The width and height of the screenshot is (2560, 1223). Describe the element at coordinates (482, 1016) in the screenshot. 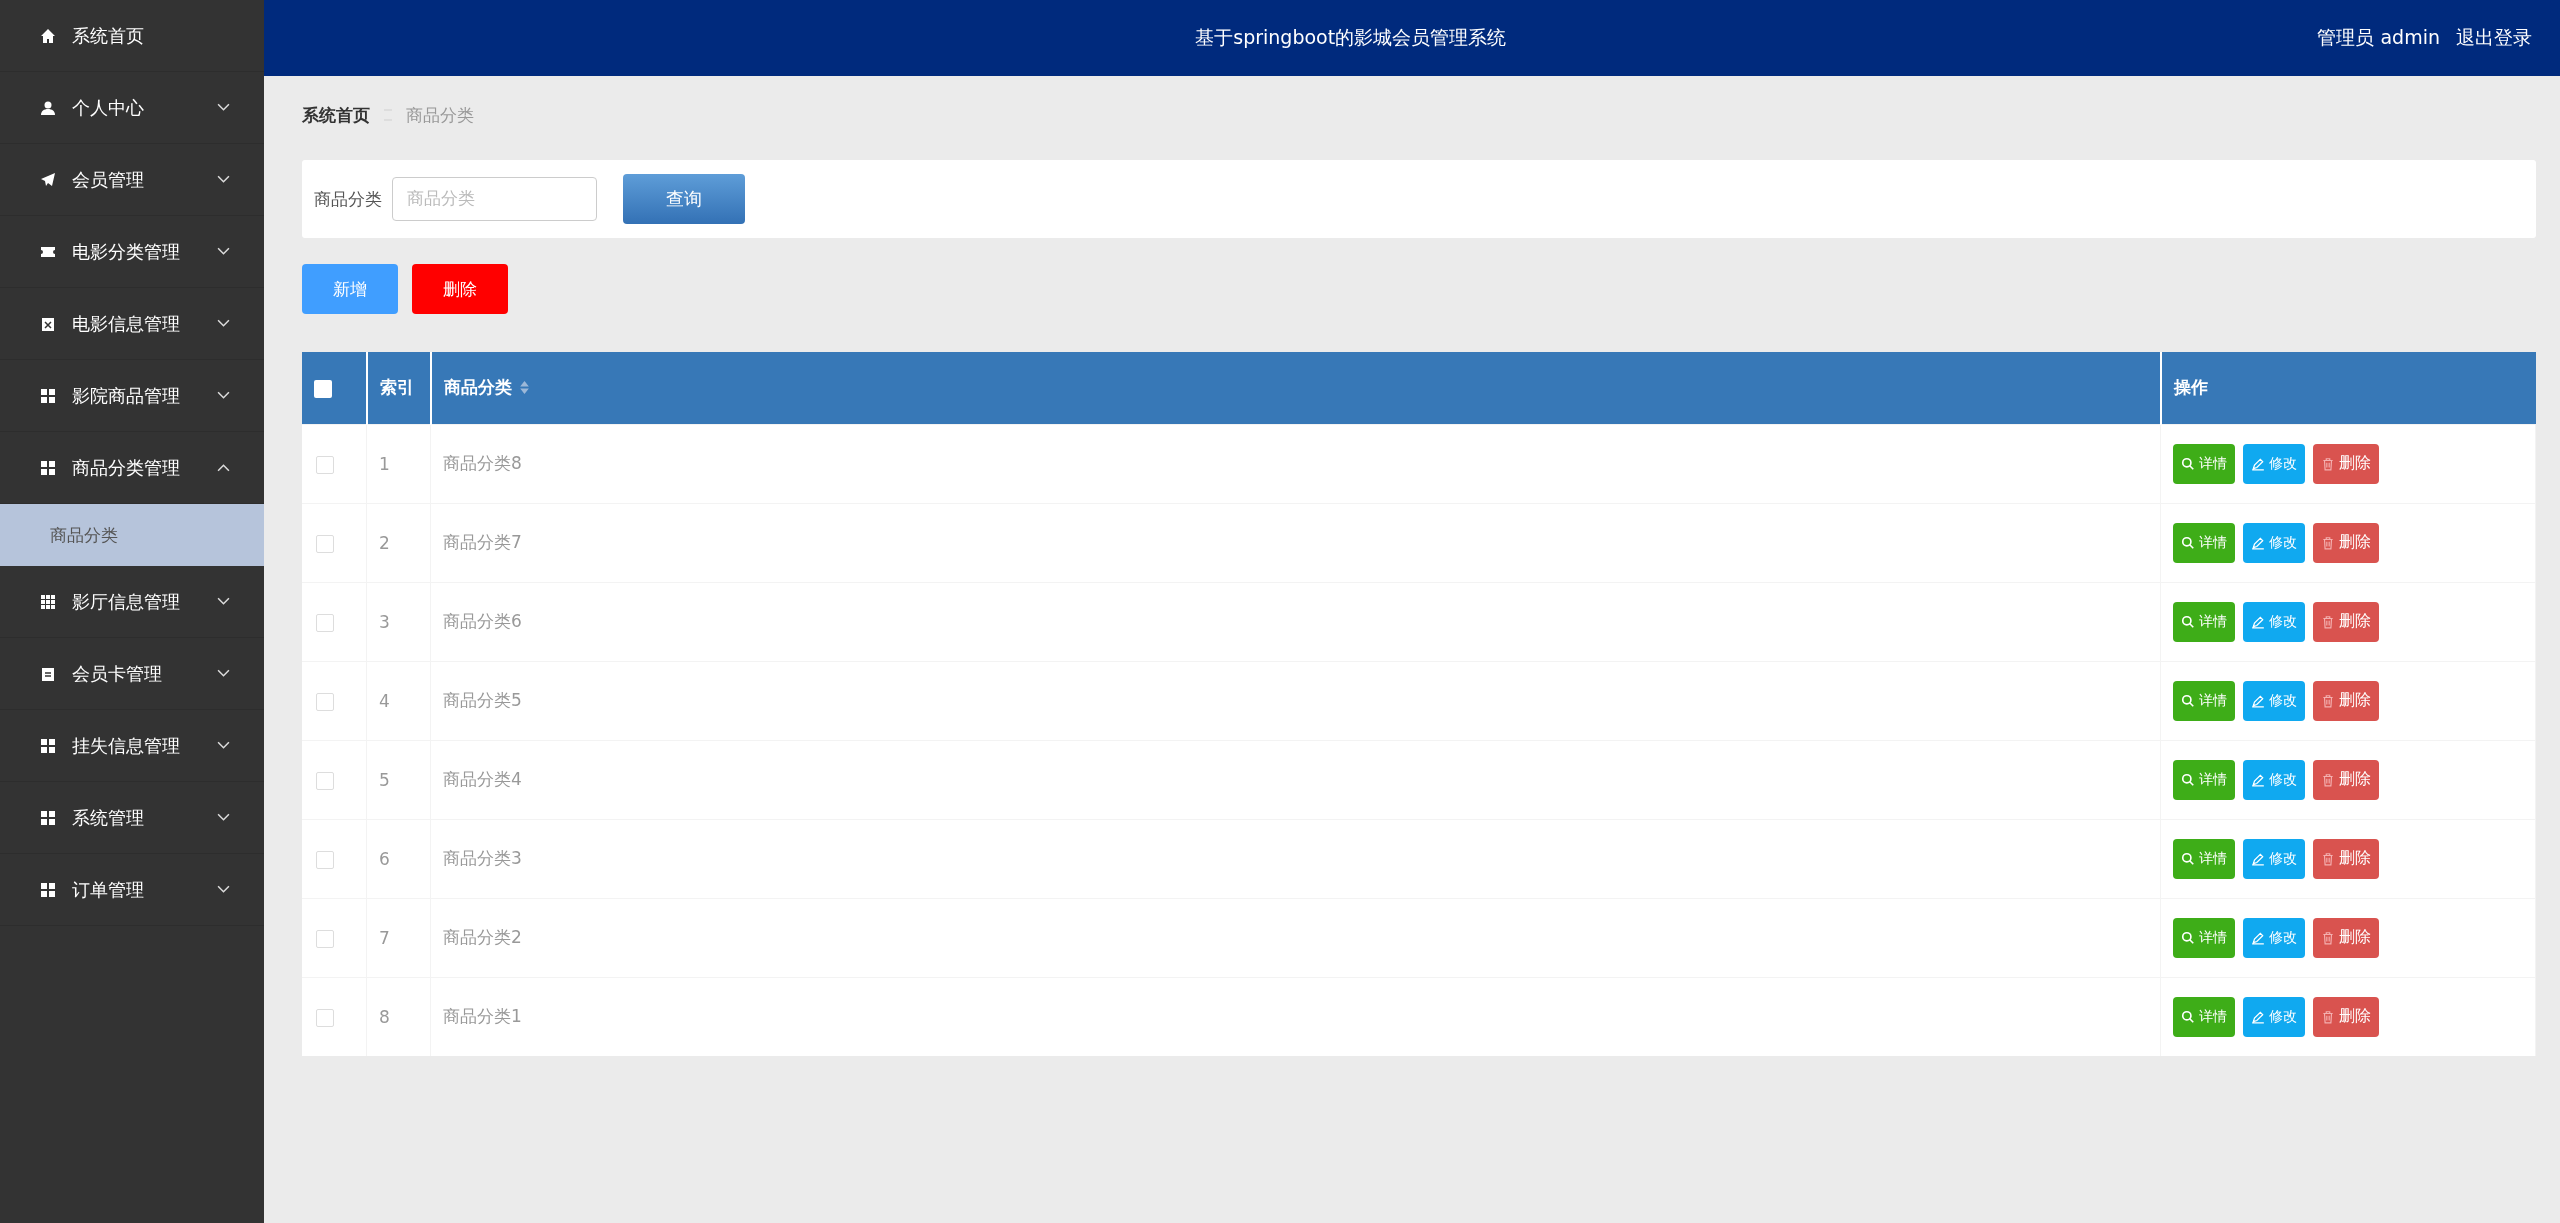

I see `table-cell: 商品分类1` at that location.